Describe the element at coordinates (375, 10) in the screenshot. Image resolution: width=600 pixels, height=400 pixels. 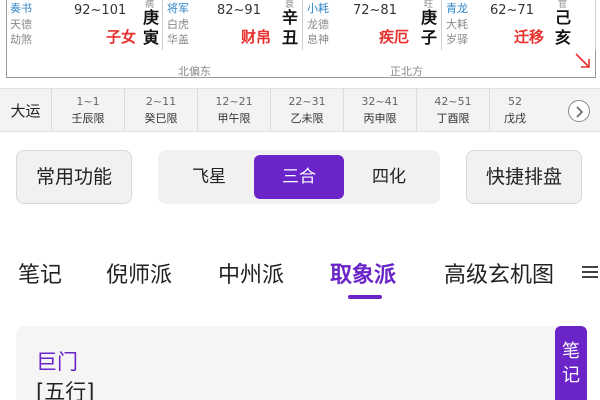
I see `age-range: 72~81` at that location.